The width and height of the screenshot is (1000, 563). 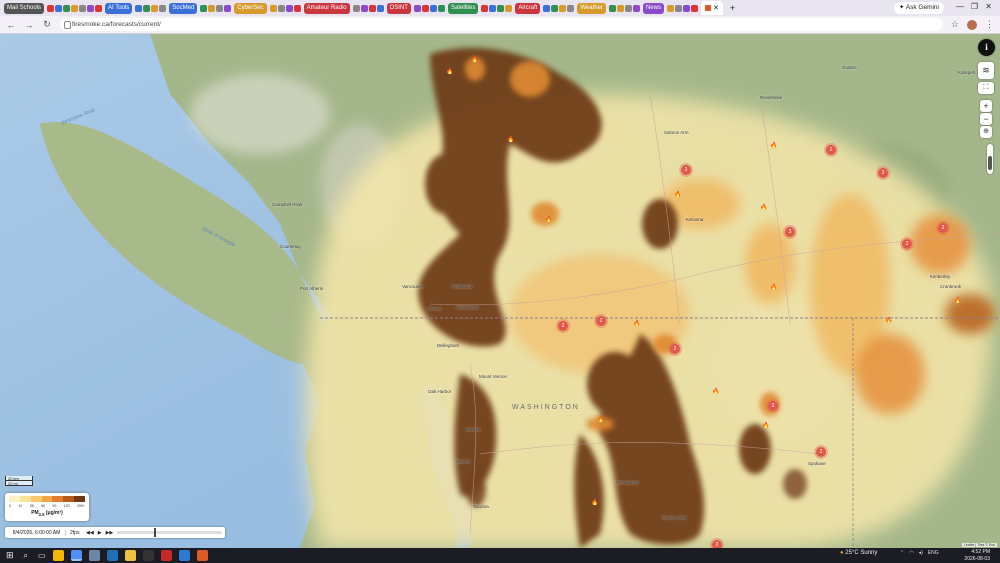 I want to click on file-explorer-icon, so click(x=130, y=555).